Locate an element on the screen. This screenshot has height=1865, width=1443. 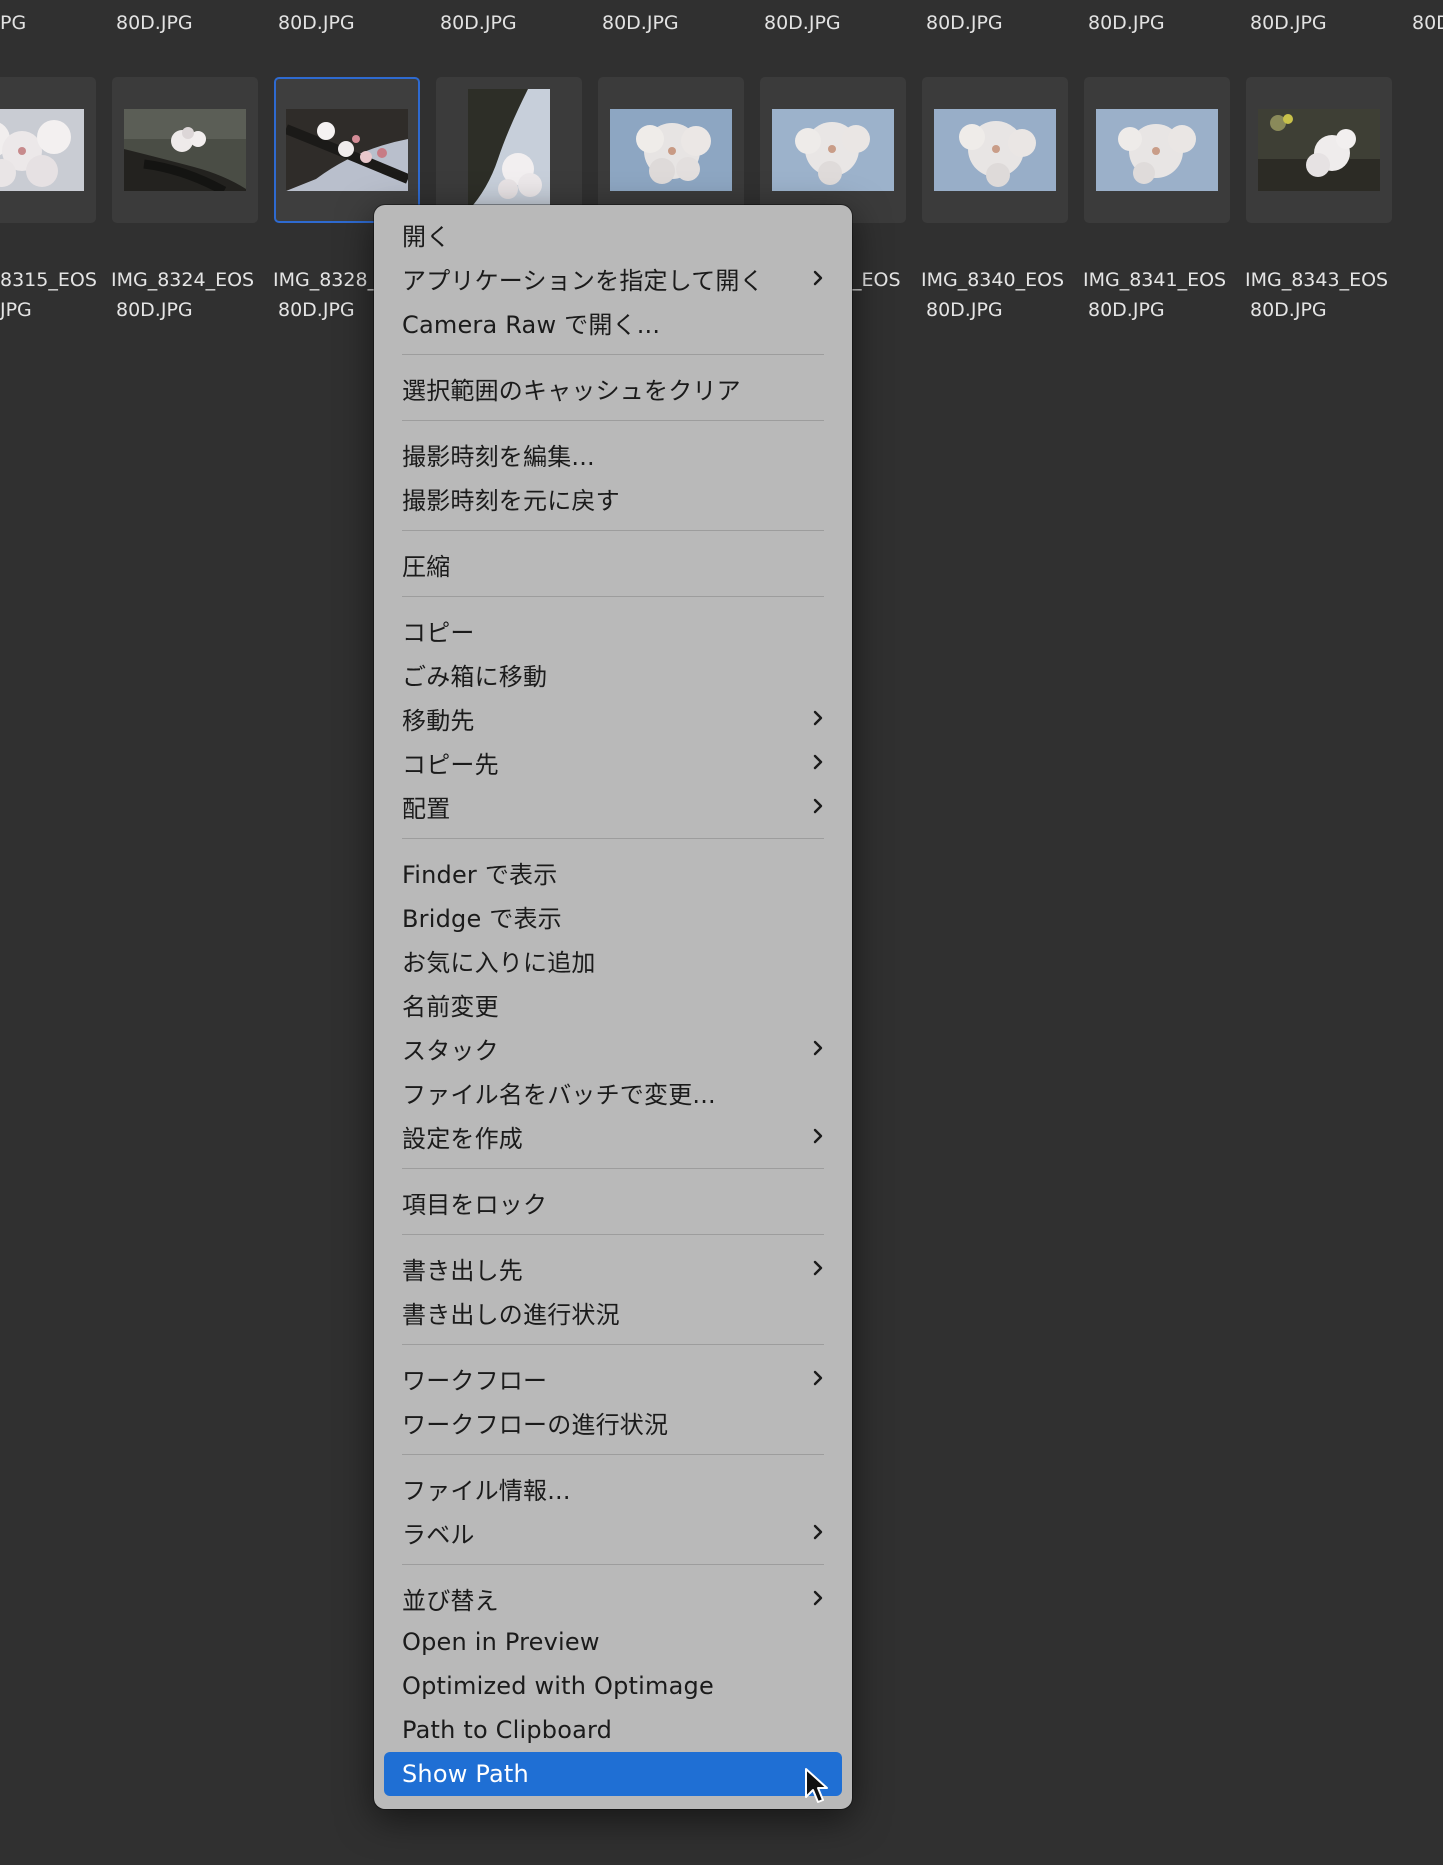
menu-item-revert-capture-time: 撮影時刻を元に戻す is located at coordinates (613, 498).